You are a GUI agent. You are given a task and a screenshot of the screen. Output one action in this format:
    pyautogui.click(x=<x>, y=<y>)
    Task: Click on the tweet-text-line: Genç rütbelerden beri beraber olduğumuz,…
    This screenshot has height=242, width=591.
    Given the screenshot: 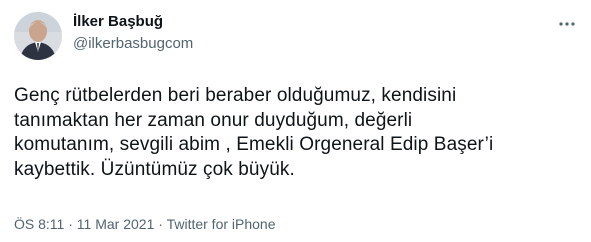 What is the action you would take?
    pyautogui.click(x=235, y=95)
    